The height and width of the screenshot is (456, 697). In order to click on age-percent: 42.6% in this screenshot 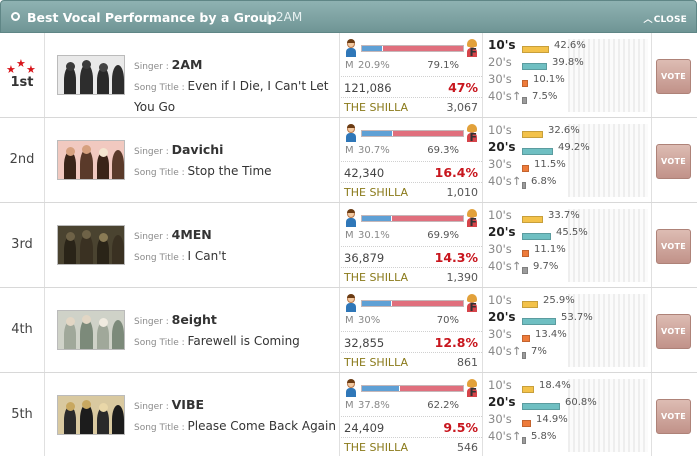, I will do `click(570, 45)`.